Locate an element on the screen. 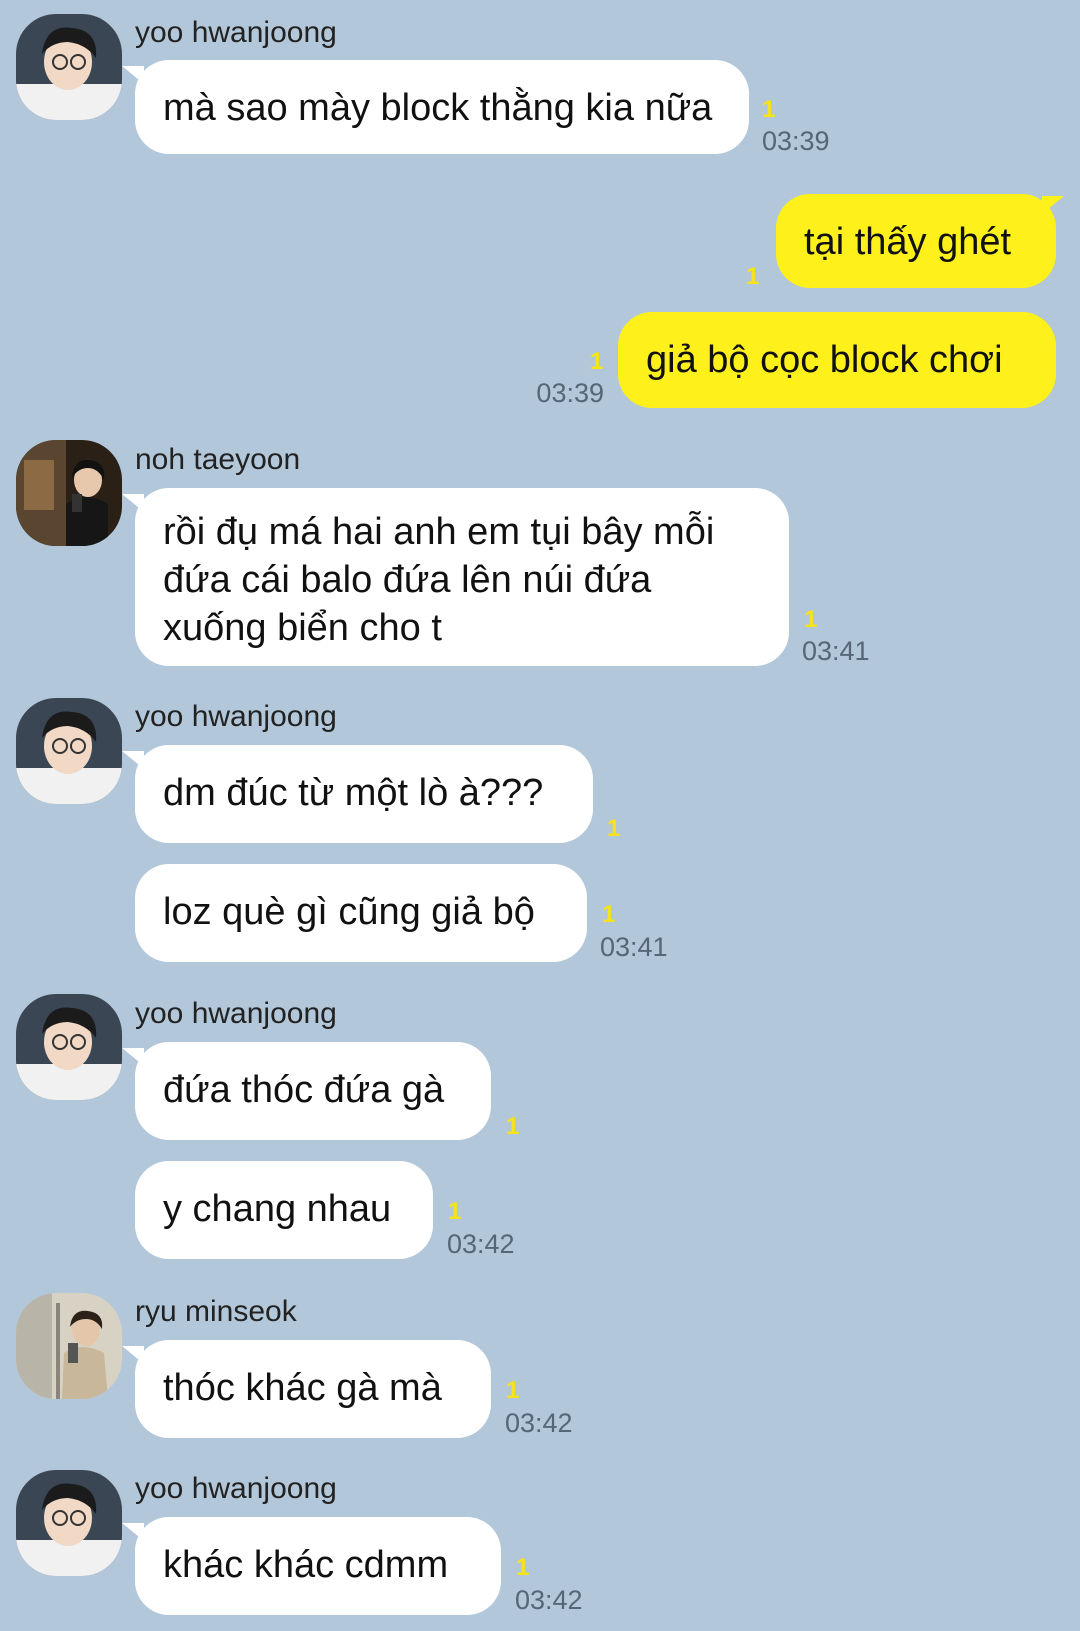  avatar-ryu-minseok is located at coordinates (69, 1346).